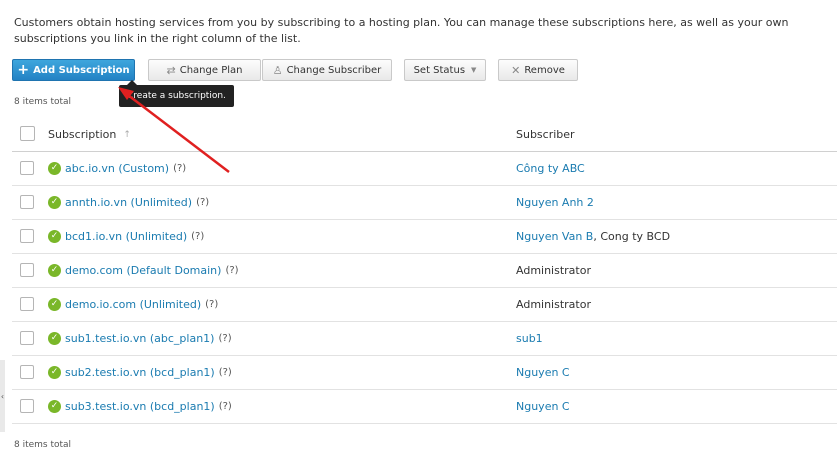 The width and height of the screenshot is (837, 455). I want to click on subscription-link: bcd1.io.vn (Unlimited), so click(126, 236).